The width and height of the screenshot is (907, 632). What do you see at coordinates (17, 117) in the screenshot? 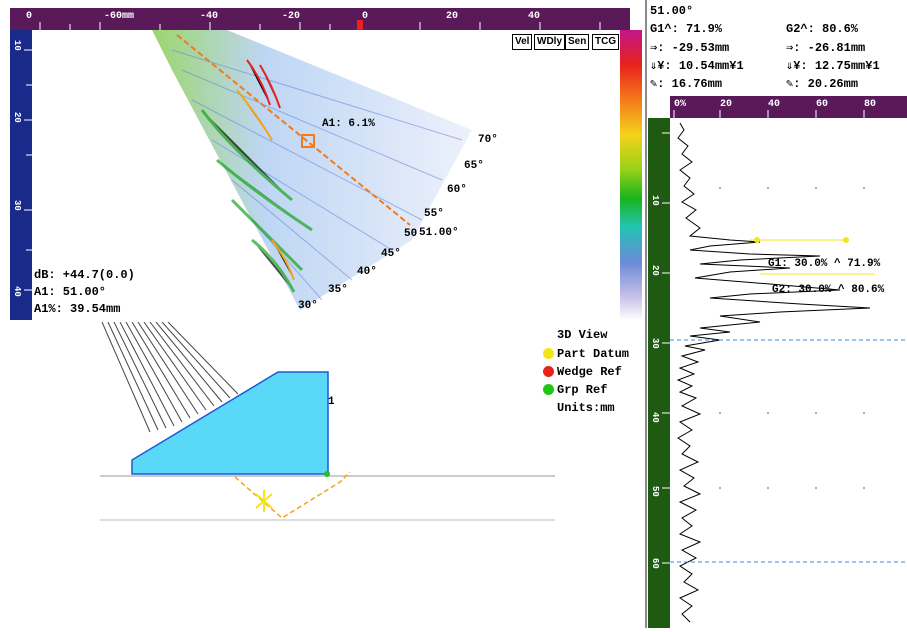
I see `left-tick-1: 20` at bounding box center [17, 117].